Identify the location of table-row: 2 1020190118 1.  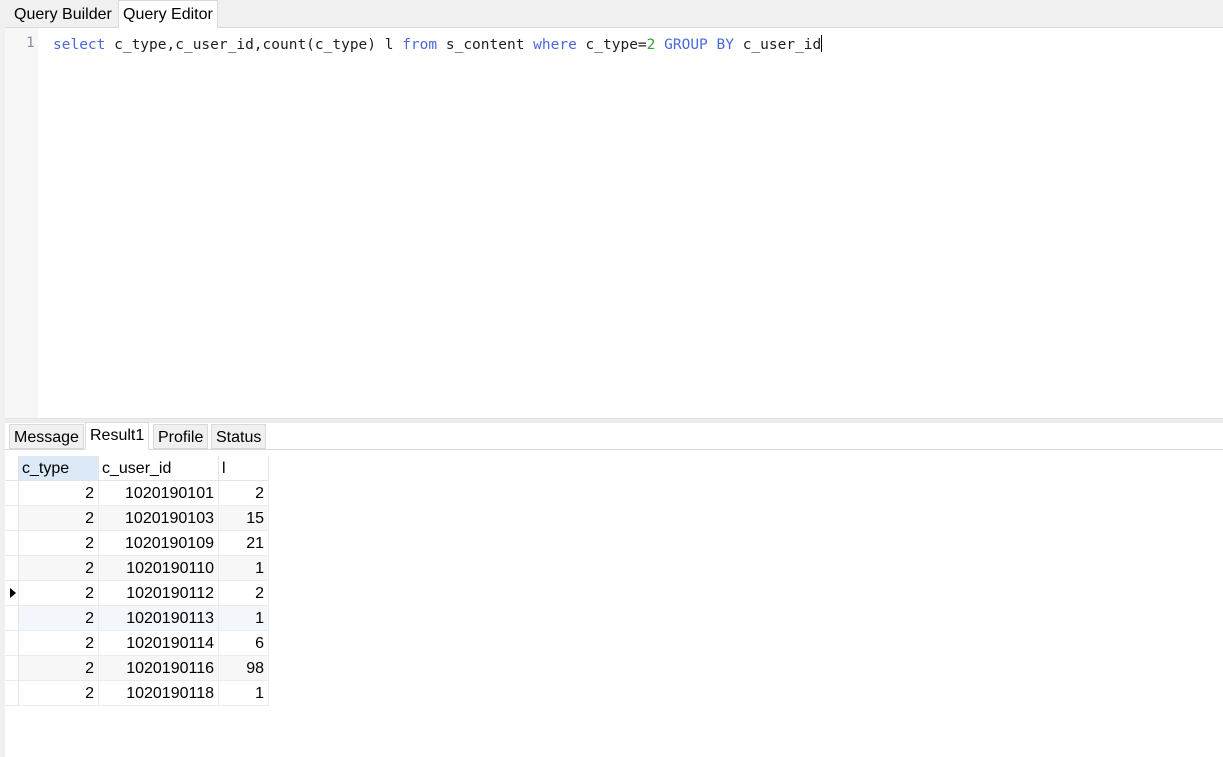
(137, 693).